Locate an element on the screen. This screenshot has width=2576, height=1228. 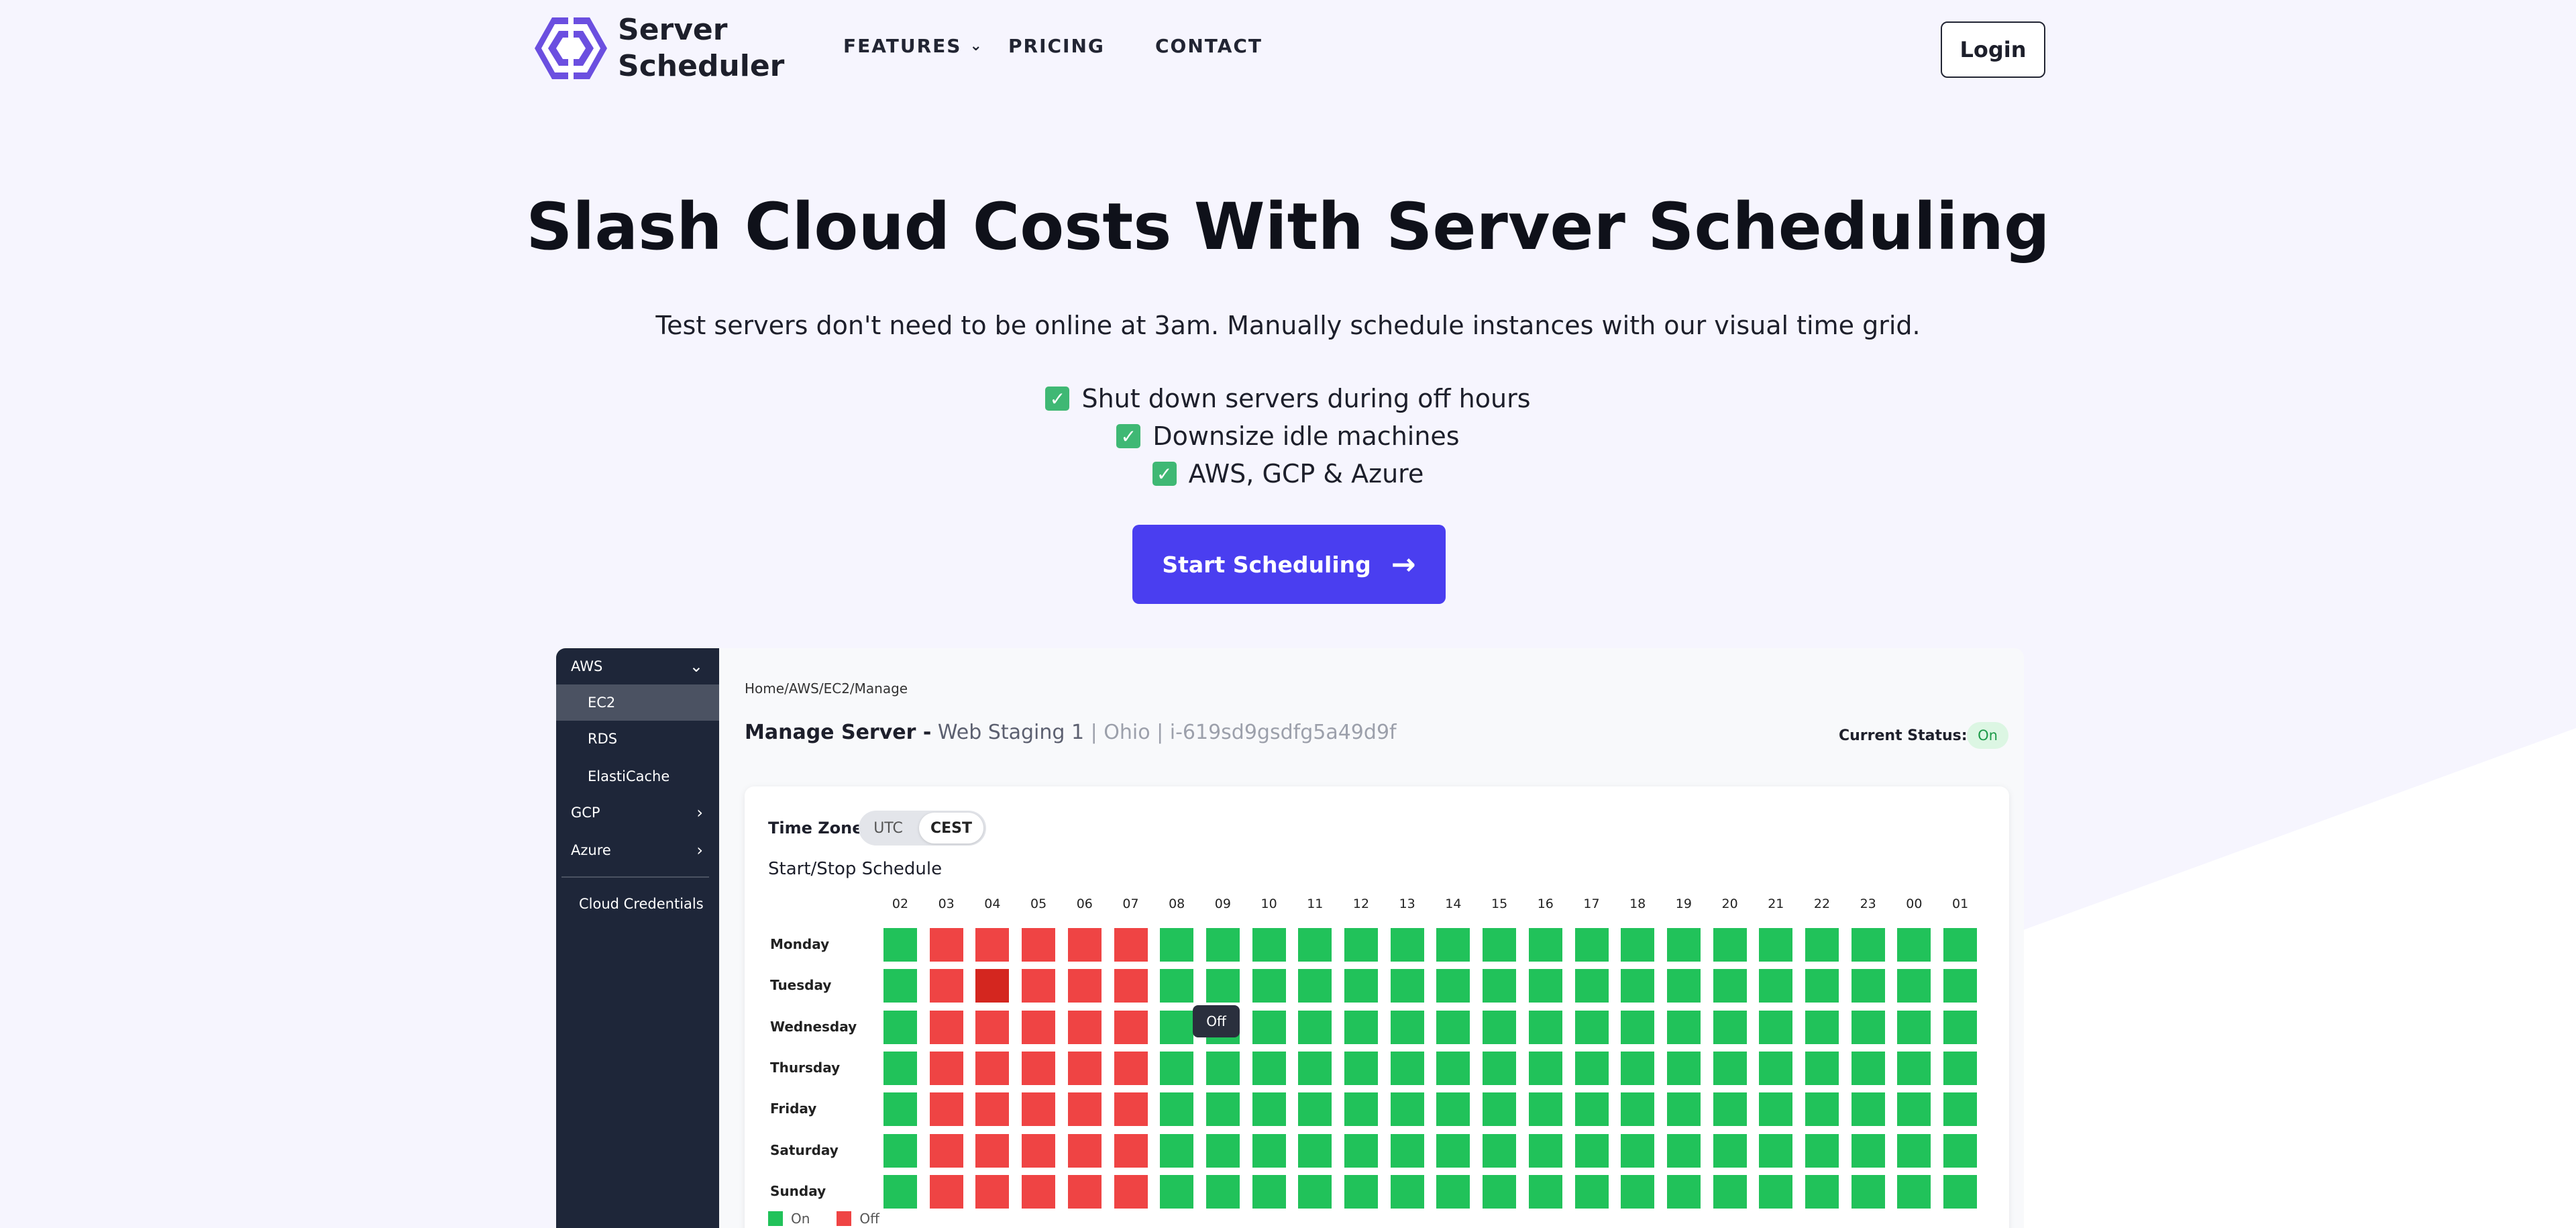
nav-contact: CONTACT is located at coordinates (1209, 46).